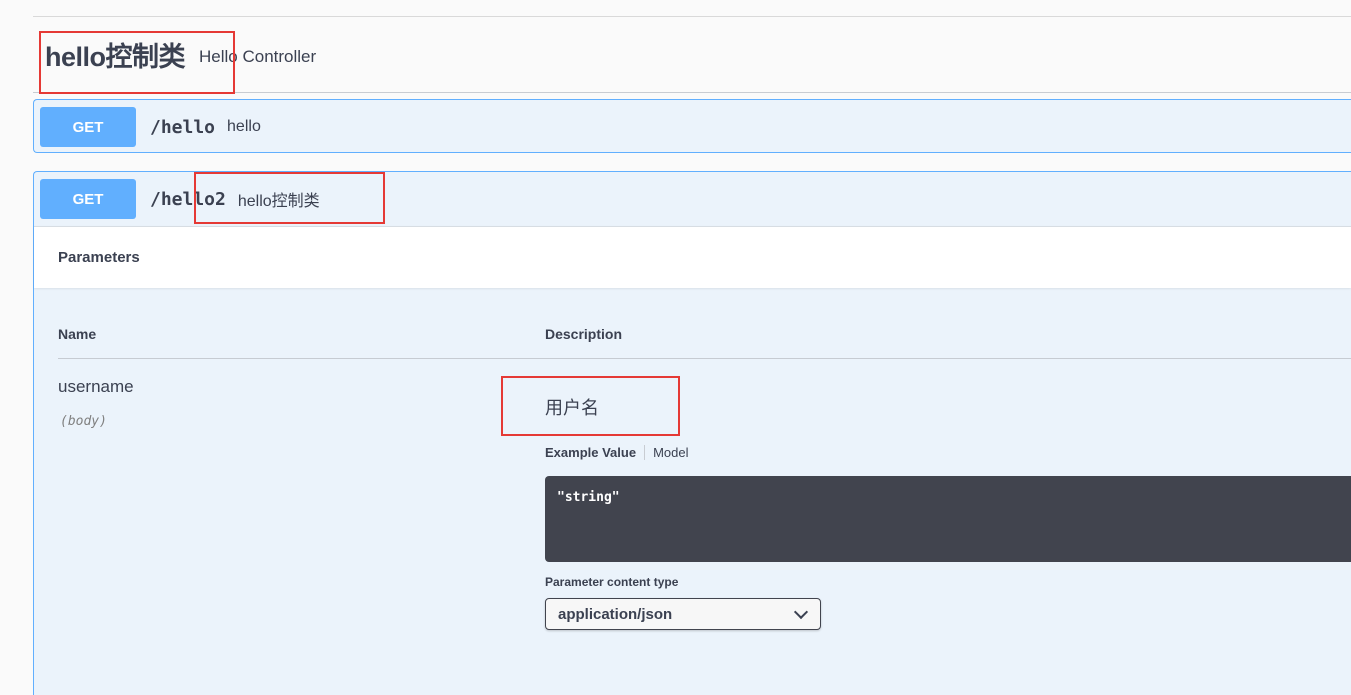 This screenshot has width=1351, height=695. Describe the element at coordinates (595, 452) in the screenshot. I see `tab-example-value: Example Value` at that location.